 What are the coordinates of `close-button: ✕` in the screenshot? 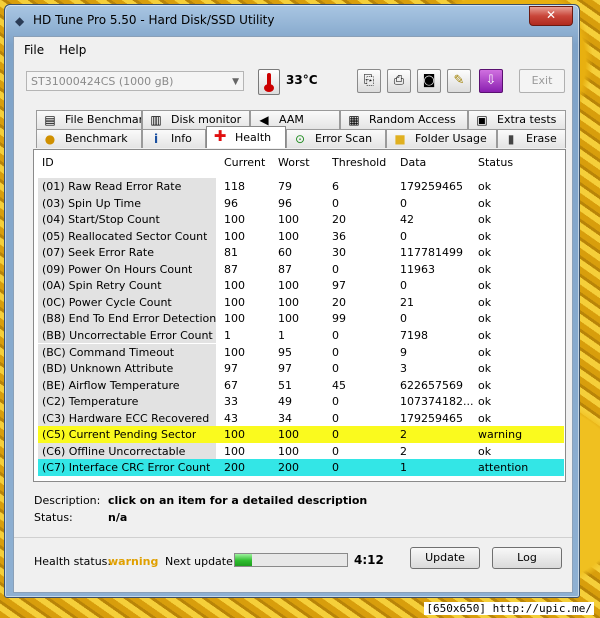 It's located at (551, 16).